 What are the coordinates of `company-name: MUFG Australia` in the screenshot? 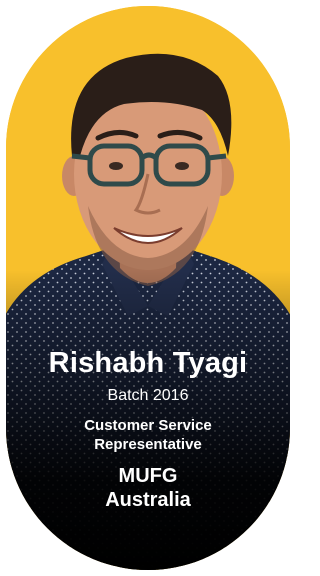 It's located at (148, 488).